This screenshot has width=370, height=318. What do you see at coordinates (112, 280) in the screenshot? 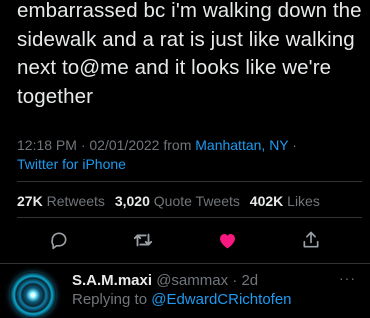
I see `reply-author-name: S.A.M.maxi` at bounding box center [112, 280].